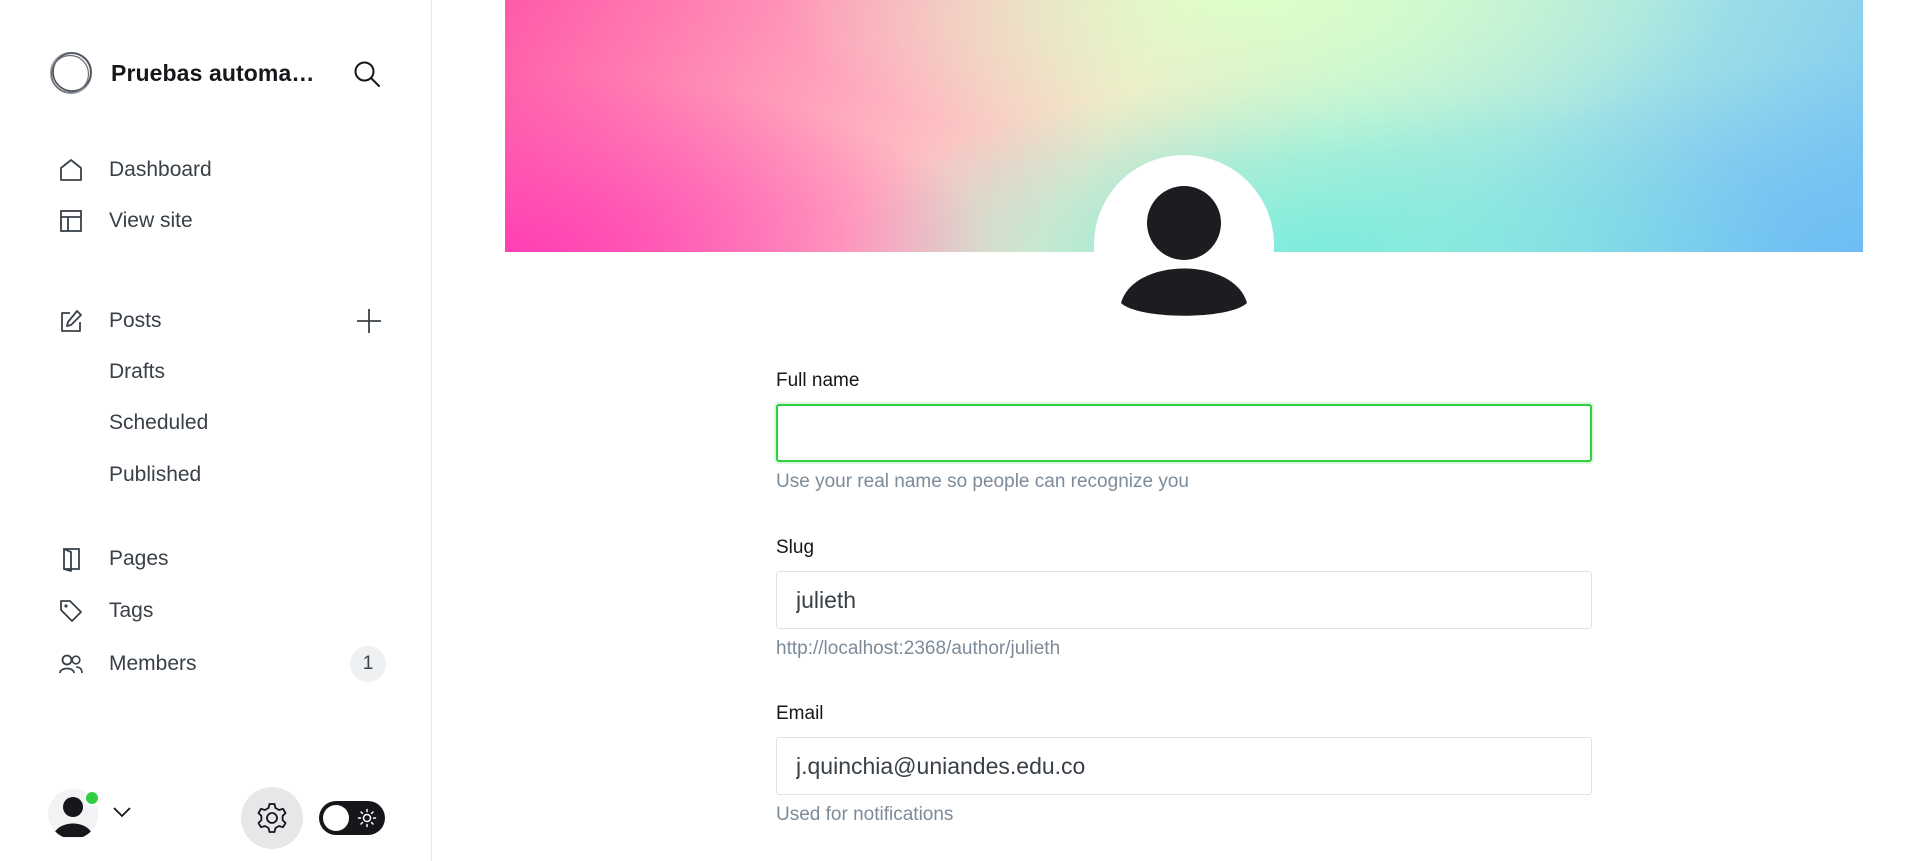  What do you see at coordinates (155, 475) in the screenshot?
I see `nav-published: Published` at bounding box center [155, 475].